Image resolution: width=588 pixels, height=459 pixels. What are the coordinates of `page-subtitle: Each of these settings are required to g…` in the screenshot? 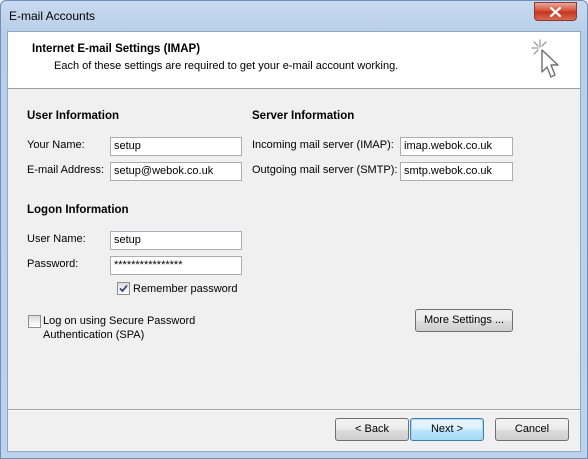 It's located at (226, 66).